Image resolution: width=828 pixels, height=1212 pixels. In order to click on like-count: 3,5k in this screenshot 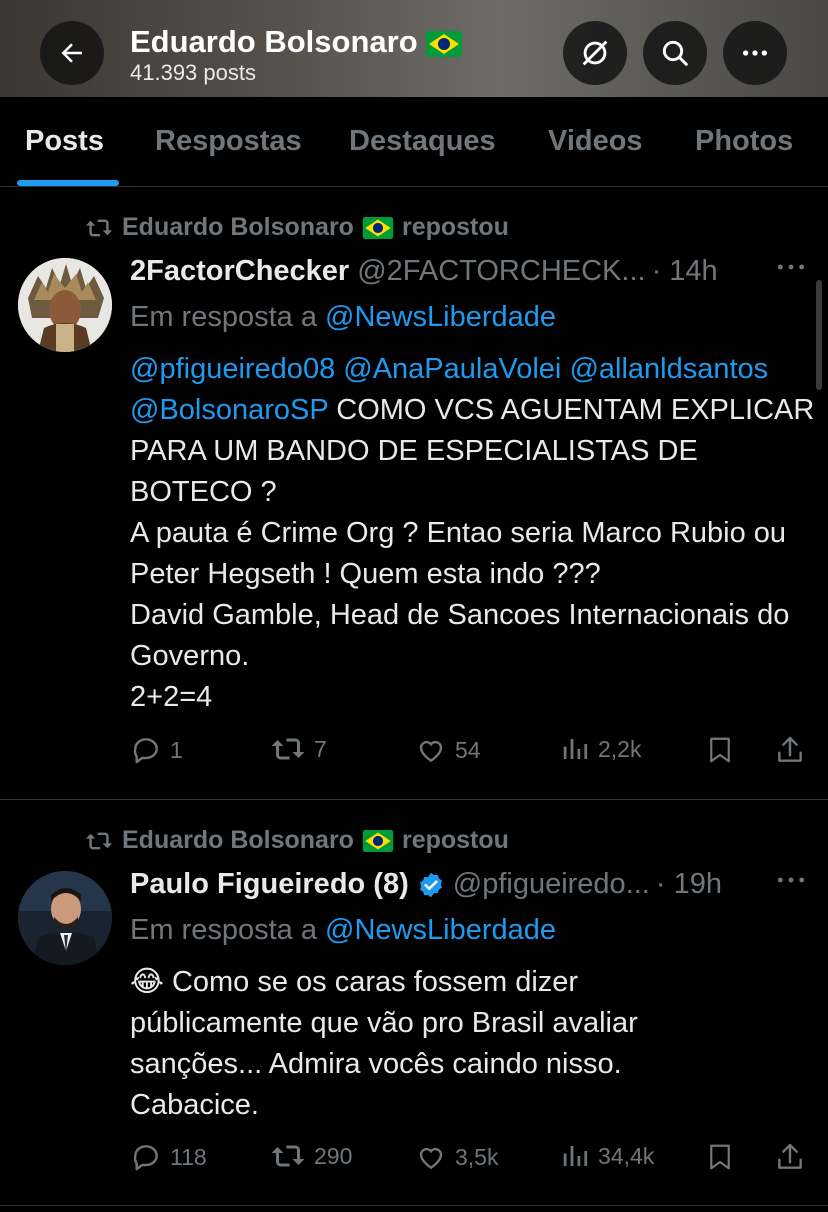, I will do `click(477, 1156)`.